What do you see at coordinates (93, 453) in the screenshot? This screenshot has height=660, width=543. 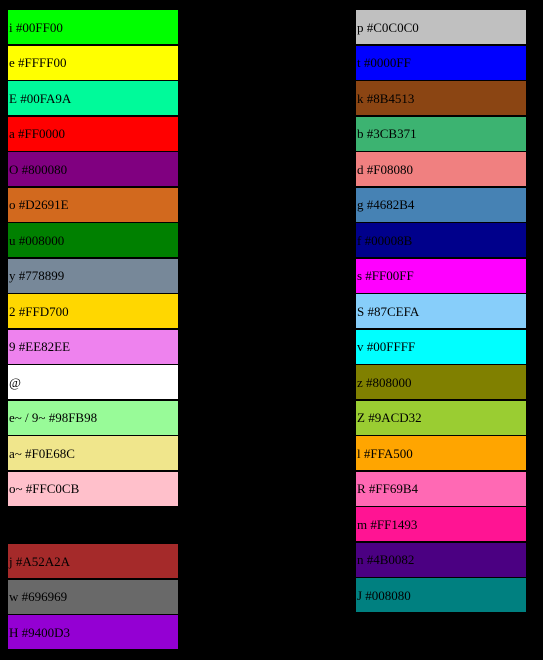 I see `swatch-a-tilde: a~ #F0E68C` at bounding box center [93, 453].